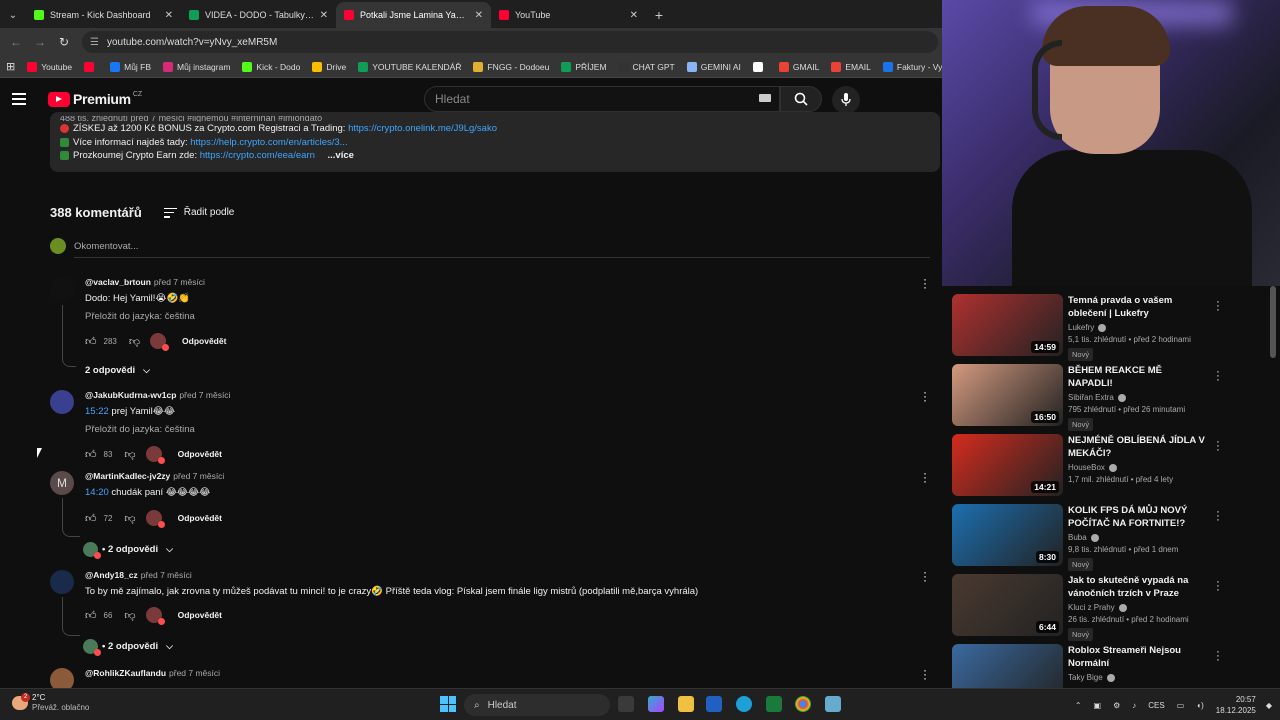 This screenshot has width=1280, height=720. What do you see at coordinates (111, 575) in the screenshot?
I see `comment-author: @Andy18_cz` at bounding box center [111, 575].